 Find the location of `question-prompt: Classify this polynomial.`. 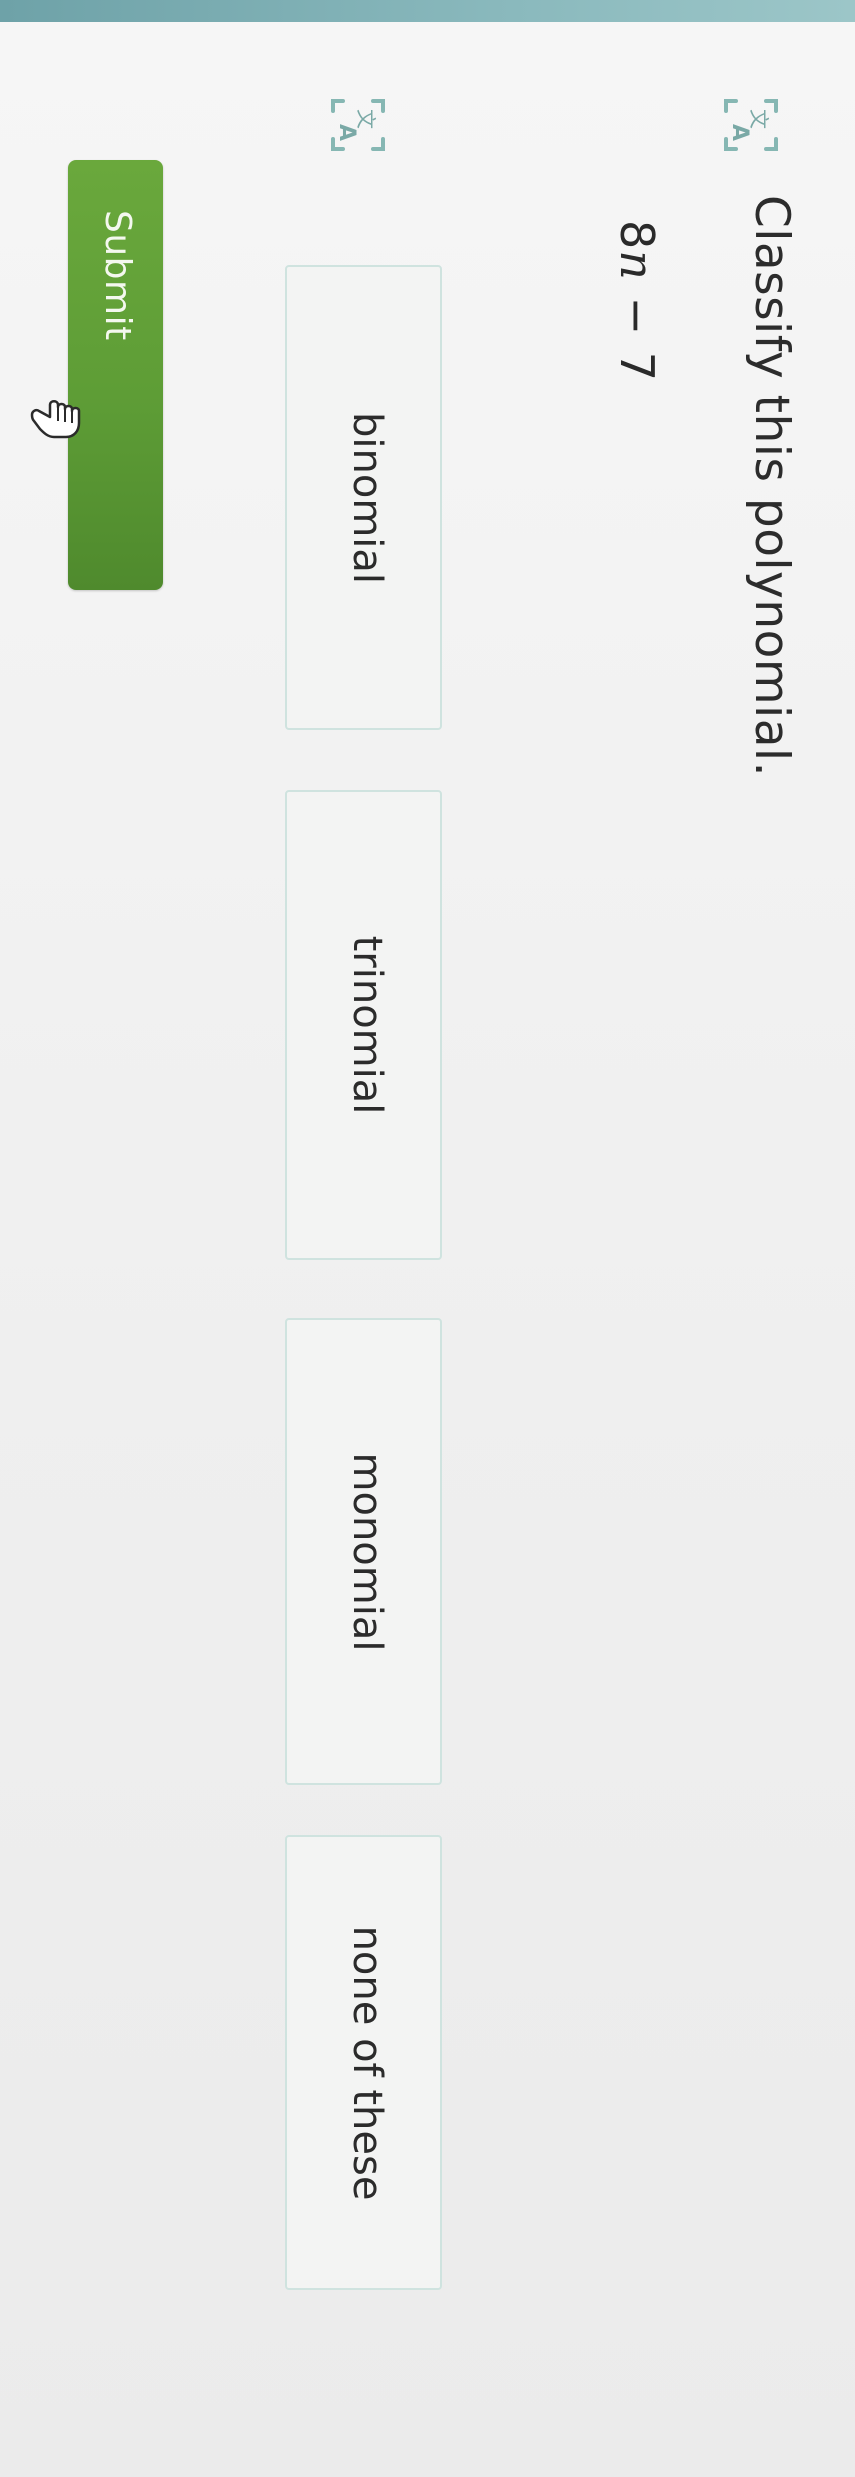

question-prompt: Classify this polynomial. is located at coordinates (771, 486).